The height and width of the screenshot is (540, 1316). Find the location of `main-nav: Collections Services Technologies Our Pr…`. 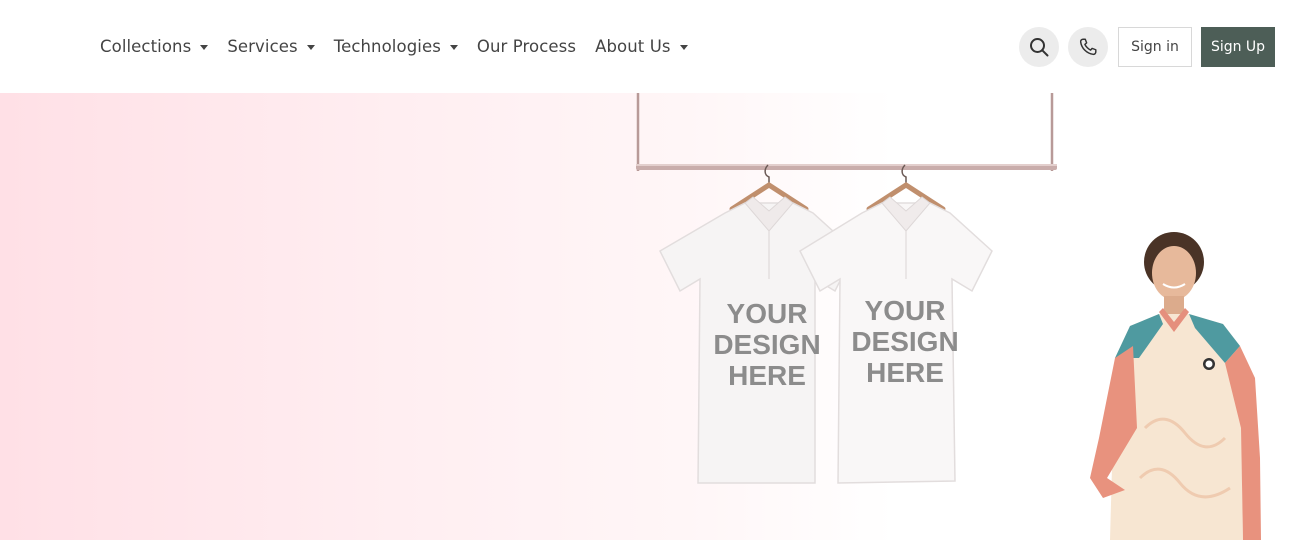

main-nav: Collections Services Technologies Our Pr… is located at coordinates (403, 46).